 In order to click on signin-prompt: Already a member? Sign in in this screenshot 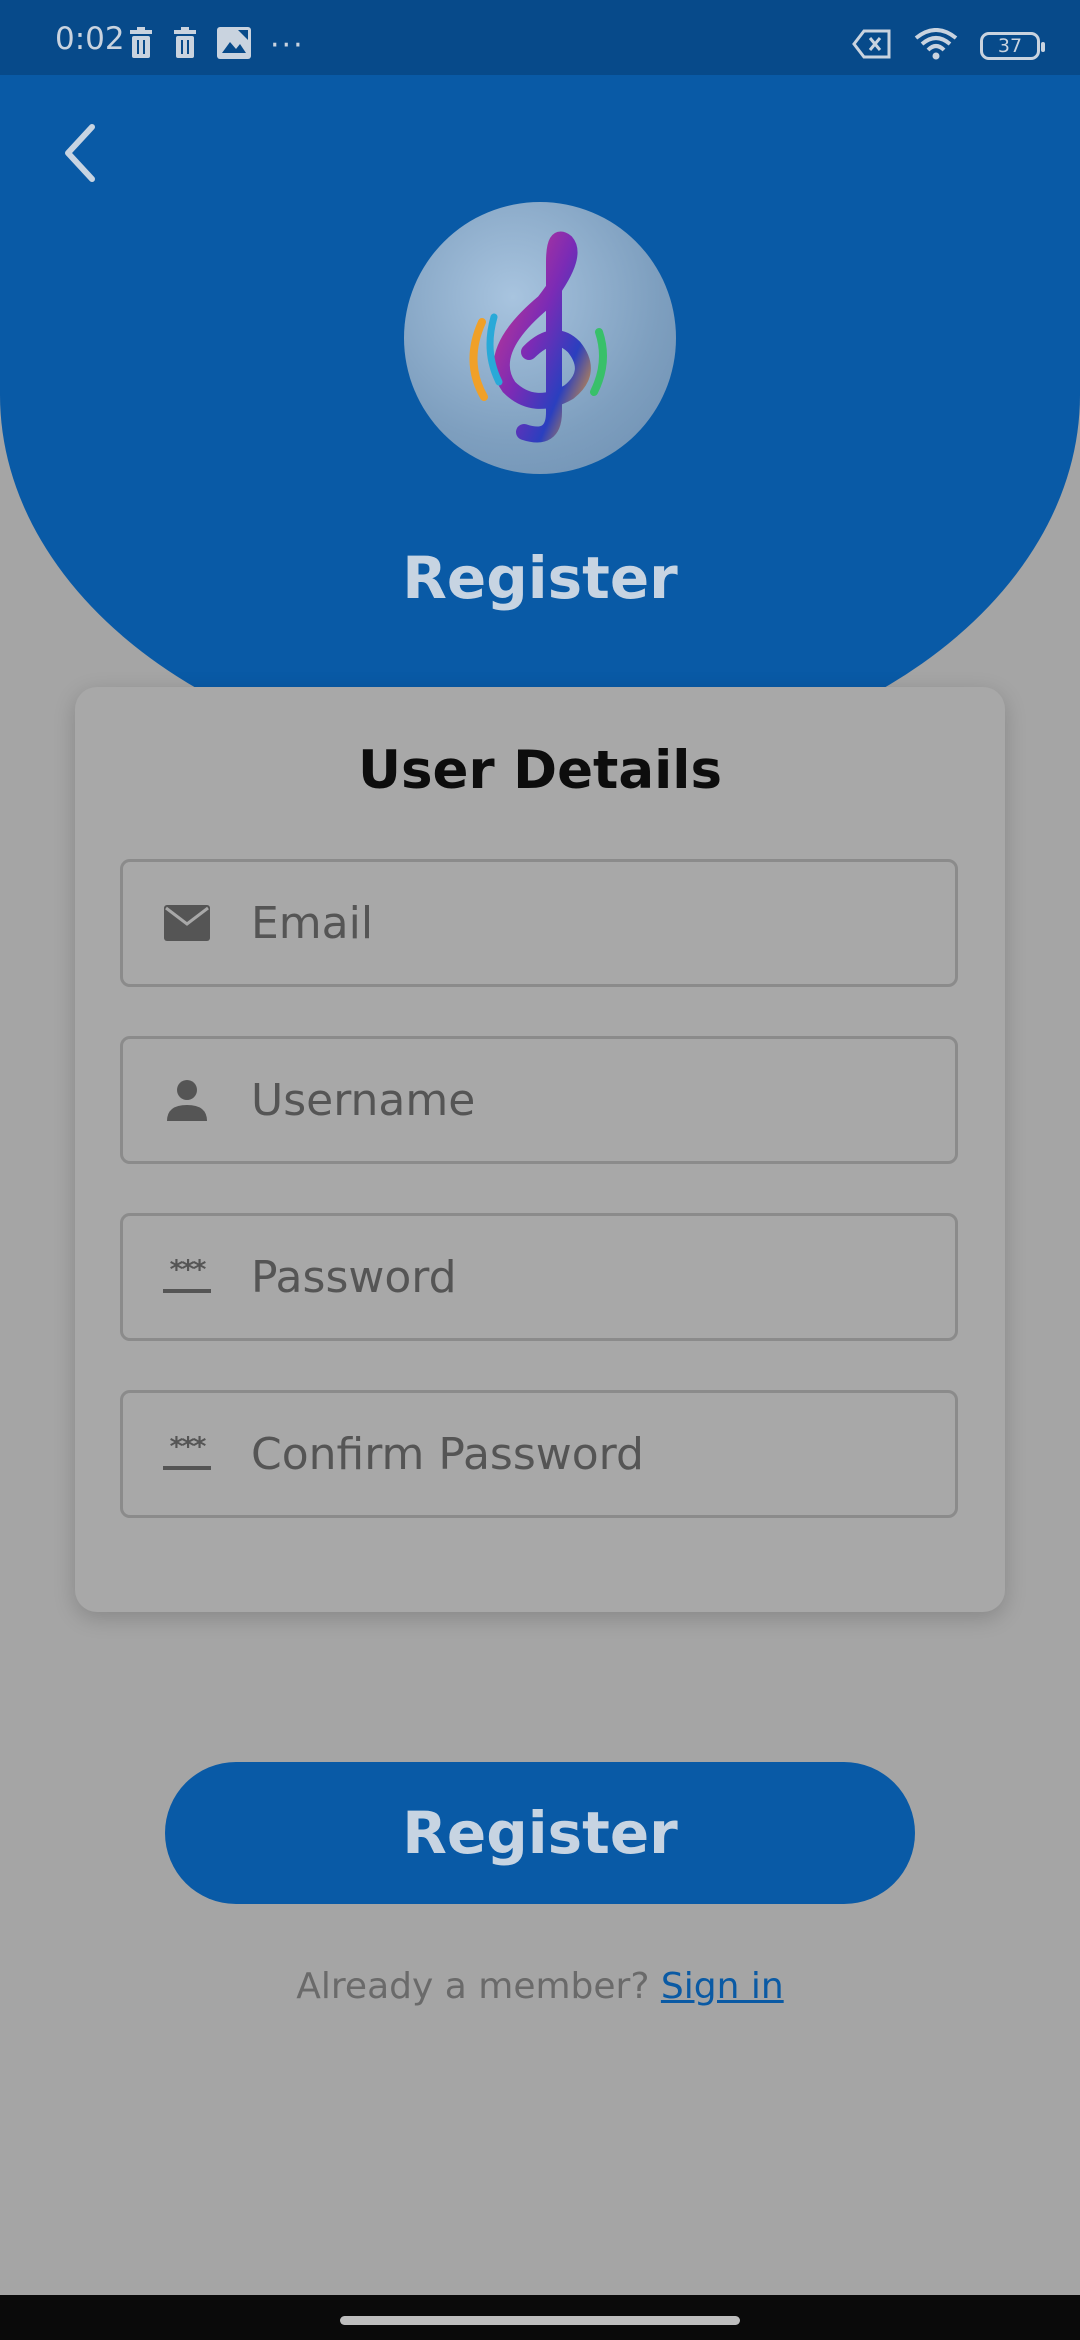, I will do `click(540, 1986)`.